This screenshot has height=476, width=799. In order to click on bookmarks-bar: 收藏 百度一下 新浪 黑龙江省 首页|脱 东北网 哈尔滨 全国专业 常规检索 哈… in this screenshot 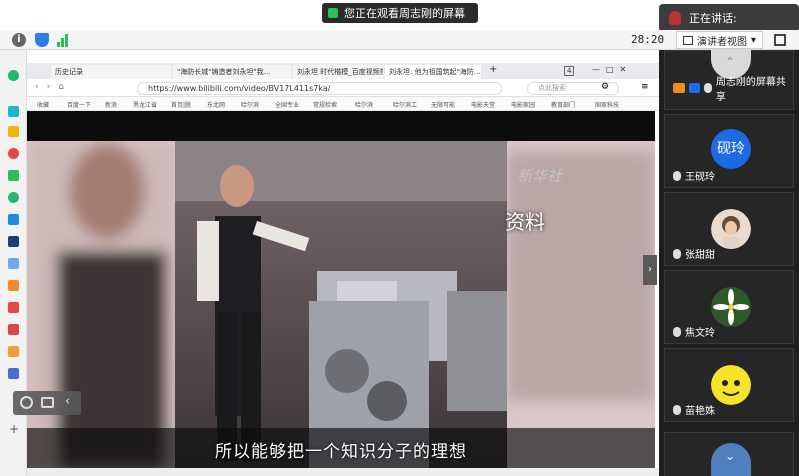, I will do `click(343, 104)`.